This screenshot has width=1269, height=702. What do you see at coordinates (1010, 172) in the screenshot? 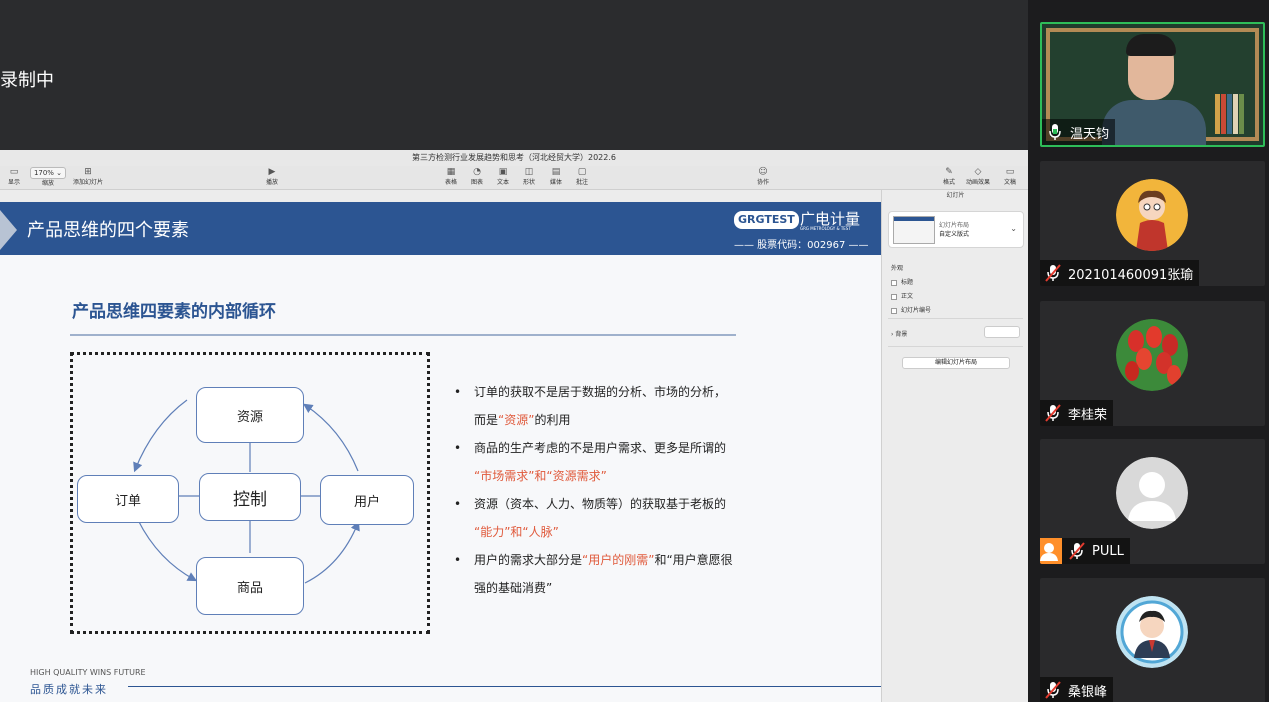
I see `document-icon: ▭` at bounding box center [1010, 172].